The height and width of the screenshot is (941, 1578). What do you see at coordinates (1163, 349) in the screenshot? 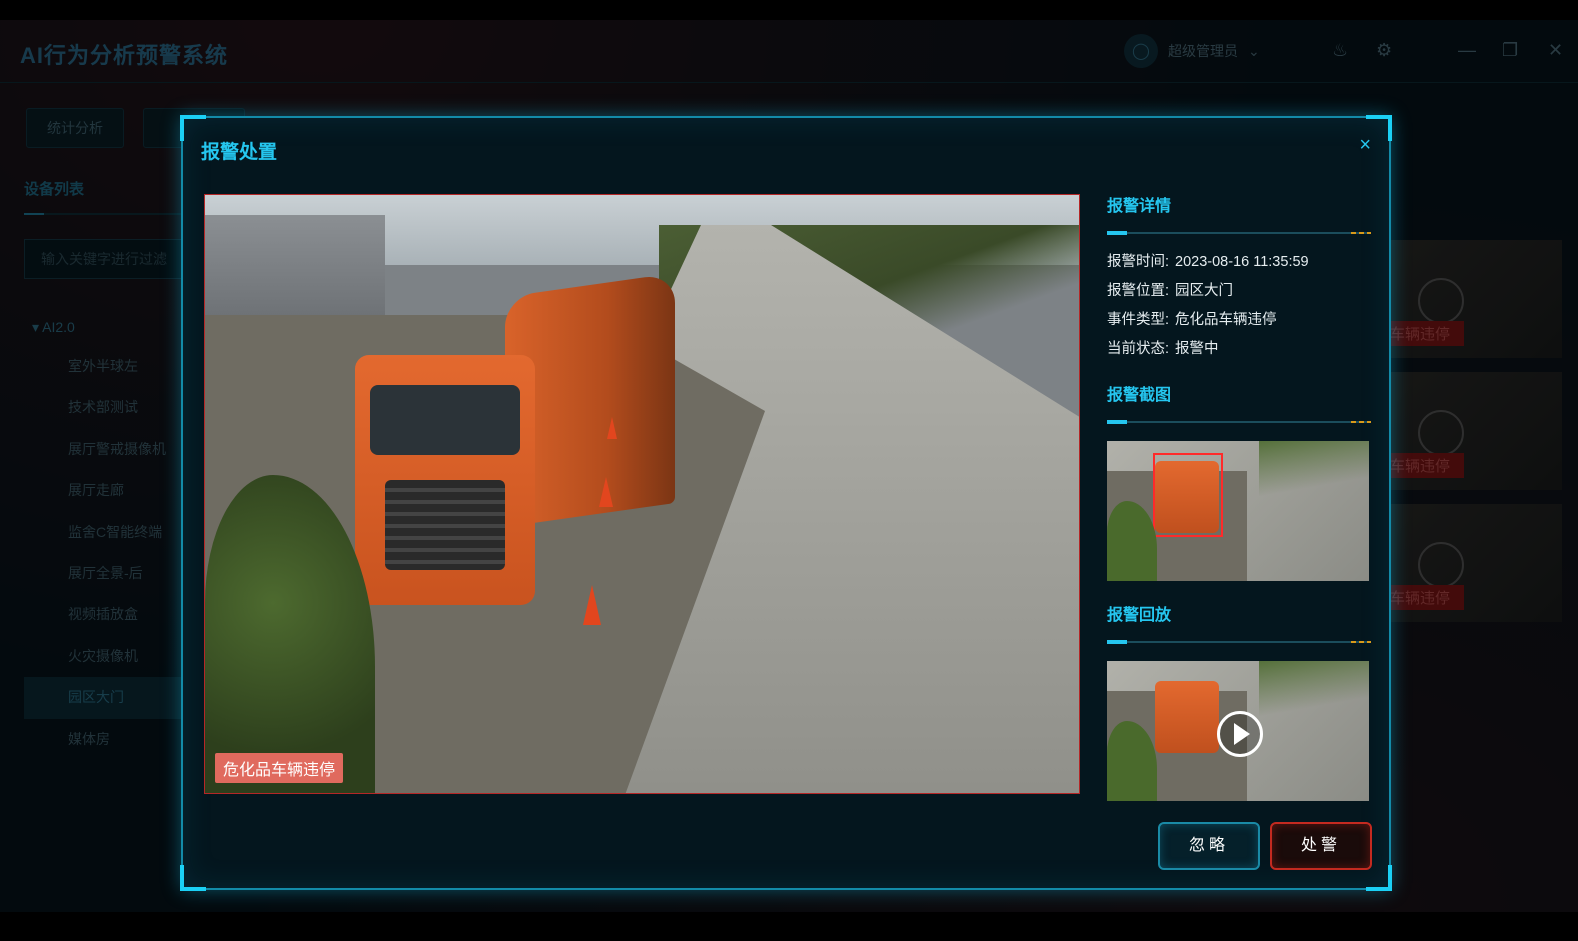
I see `detail-status: 当前状态: 报警中` at bounding box center [1163, 349].